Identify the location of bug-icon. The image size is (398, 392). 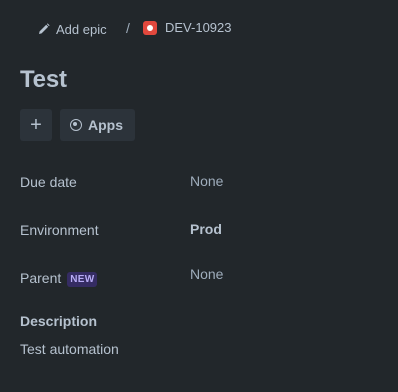
(150, 27).